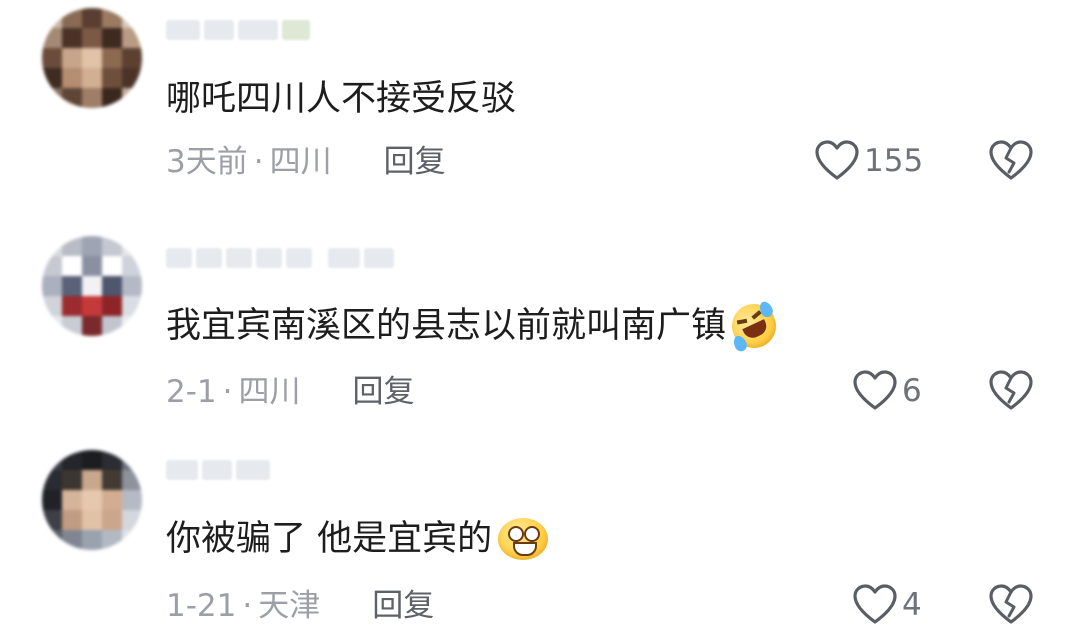  I want to click on like-button: 4, so click(887, 605).